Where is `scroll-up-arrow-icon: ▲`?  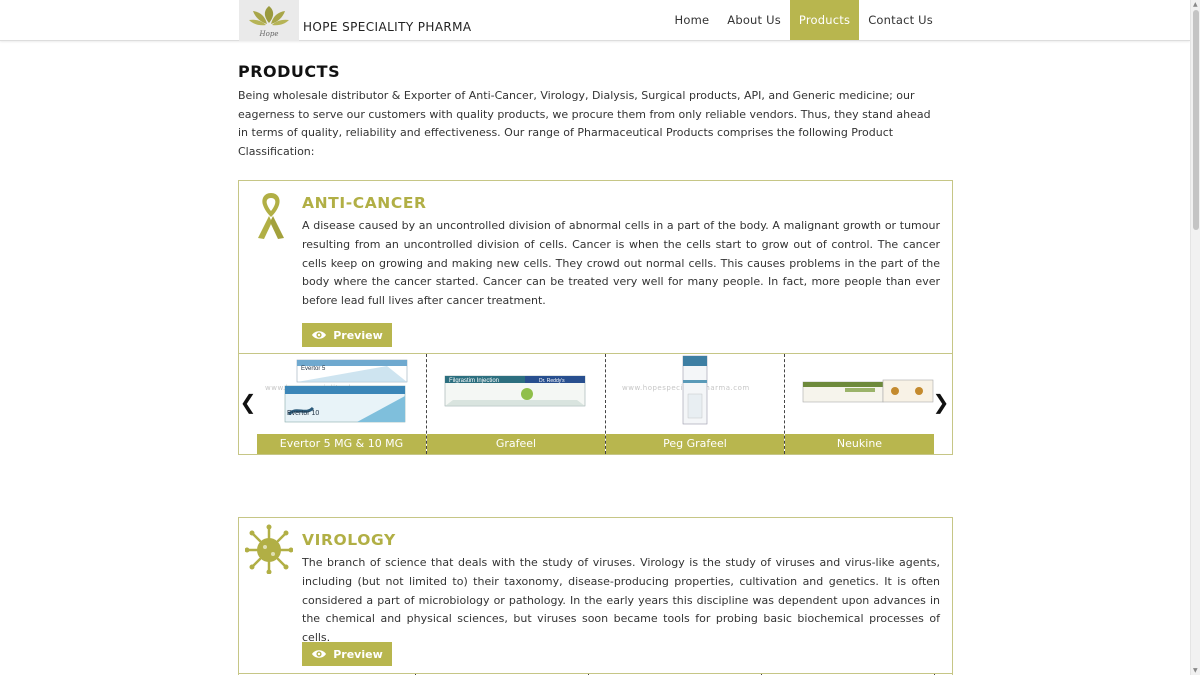
scroll-up-arrow-icon: ▲ is located at coordinates (1195, 4).